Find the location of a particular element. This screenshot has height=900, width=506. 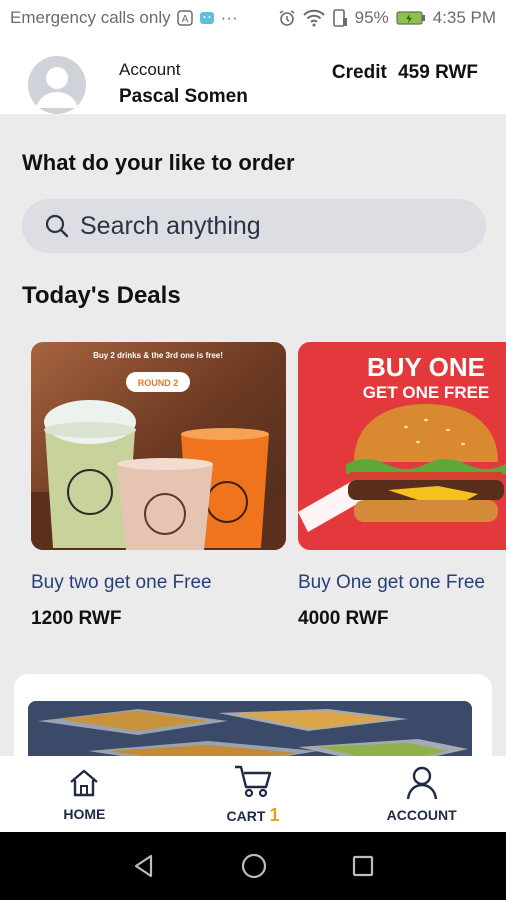

nav-cart-label: CART is located at coordinates (246, 815).